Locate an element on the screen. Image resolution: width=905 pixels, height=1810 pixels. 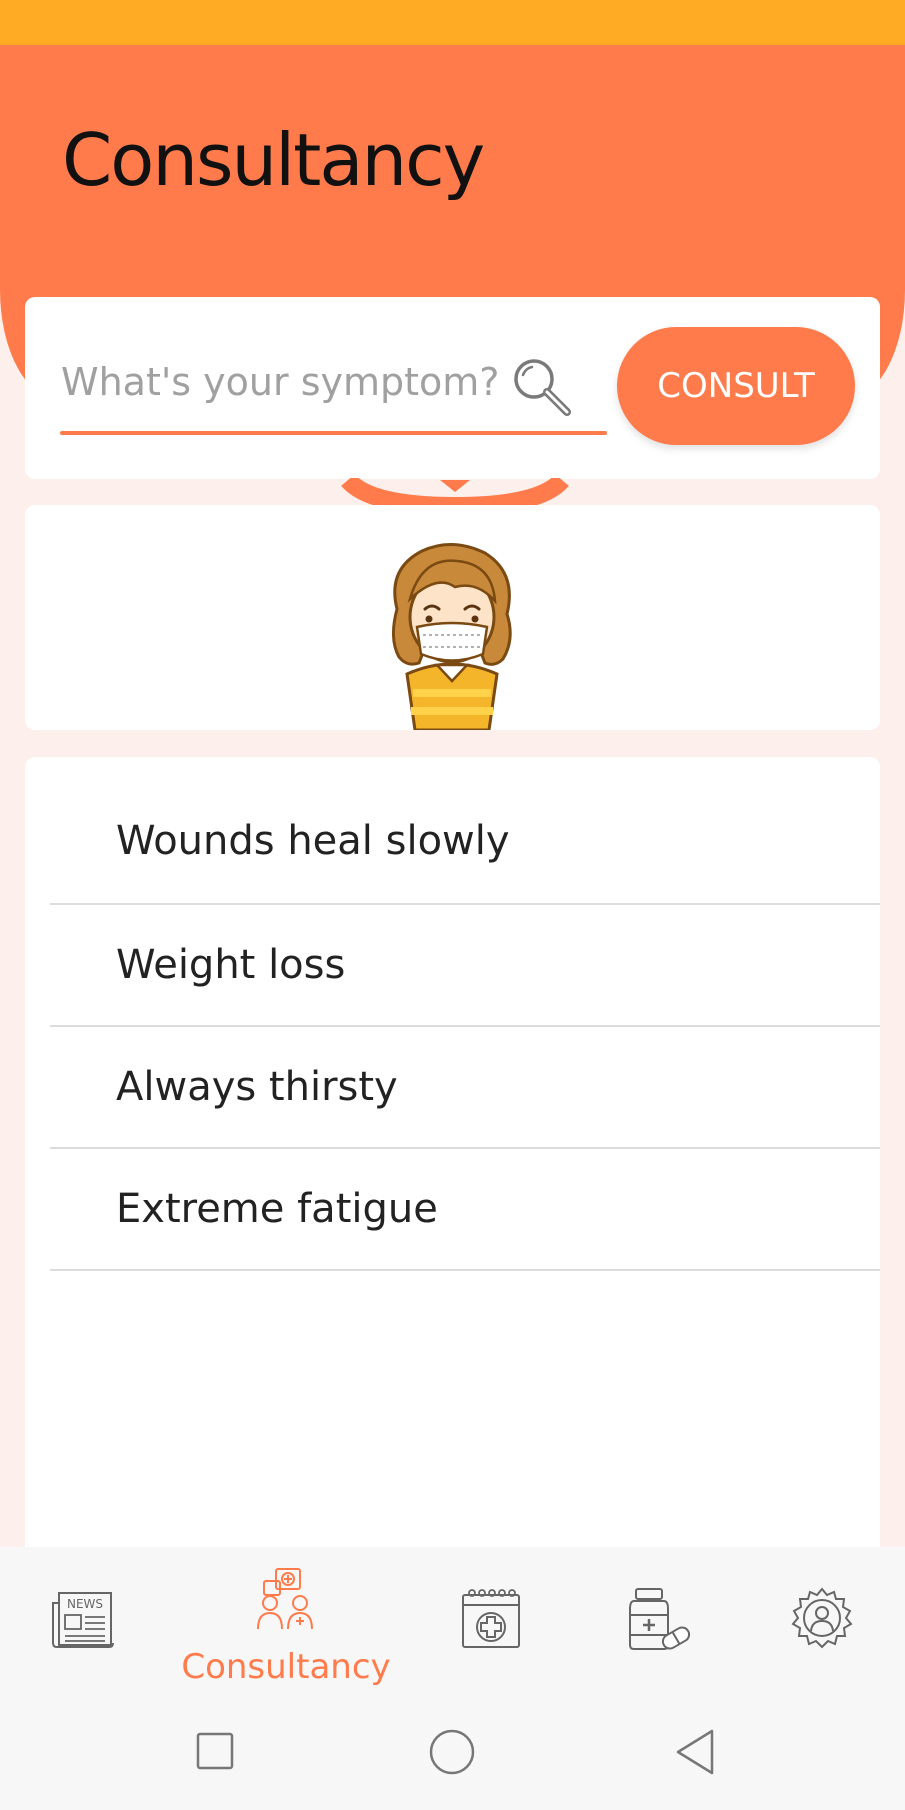
medicine-icon is located at coordinates (660, 1619).